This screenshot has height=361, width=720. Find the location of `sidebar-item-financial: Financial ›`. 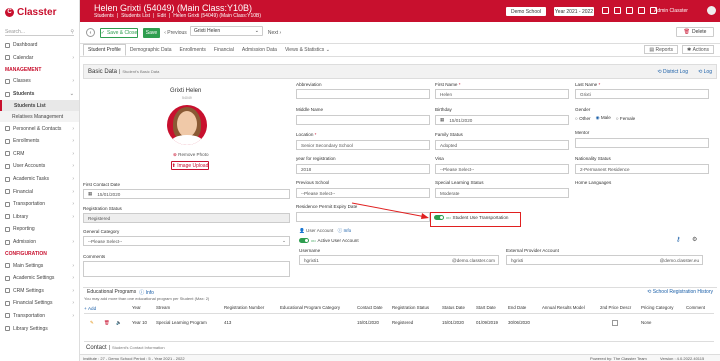

sidebar-item-financial: Financial › is located at coordinates (39, 191).